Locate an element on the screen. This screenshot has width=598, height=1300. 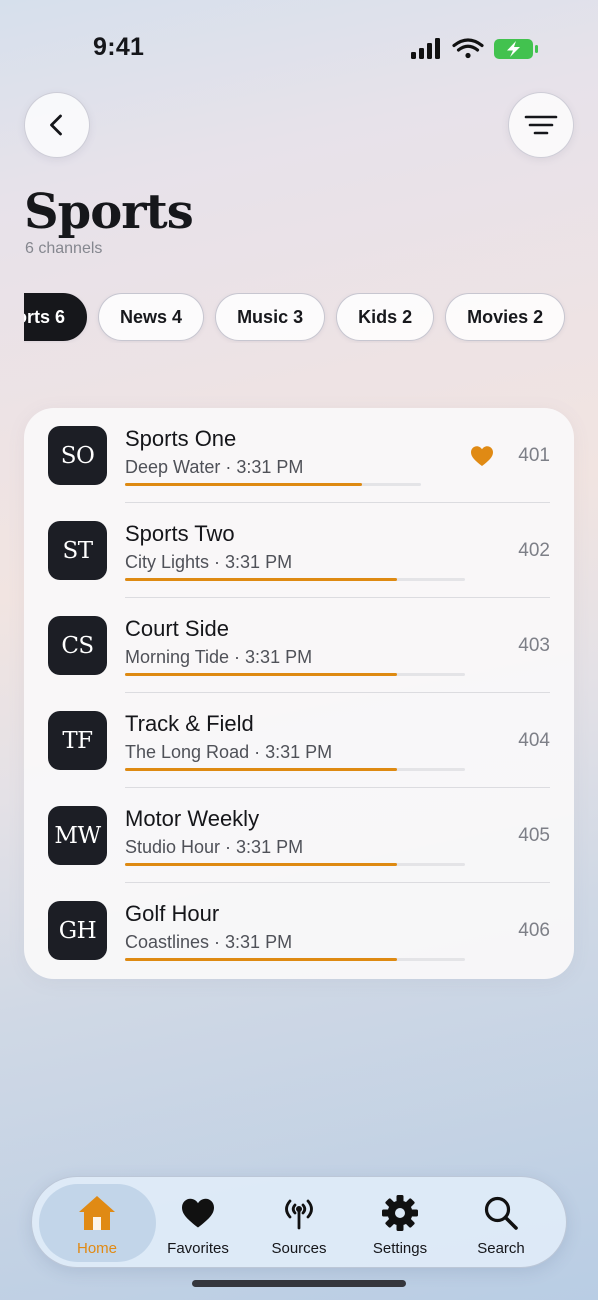
tab-label: Settings is located at coordinates (400, 1248).